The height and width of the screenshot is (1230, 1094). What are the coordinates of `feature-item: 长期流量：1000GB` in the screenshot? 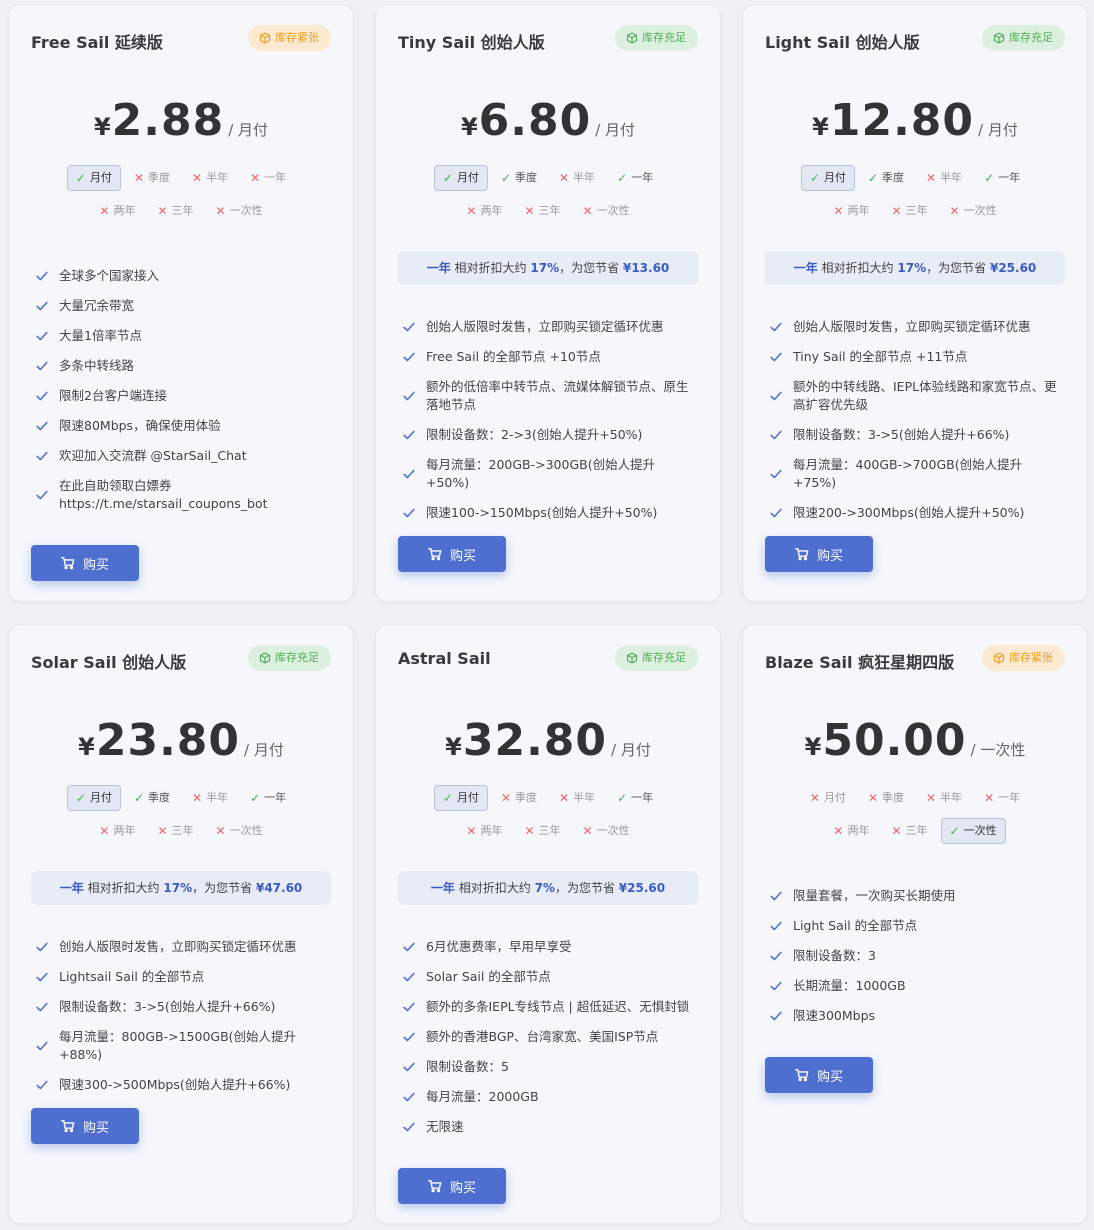 It's located at (917, 986).